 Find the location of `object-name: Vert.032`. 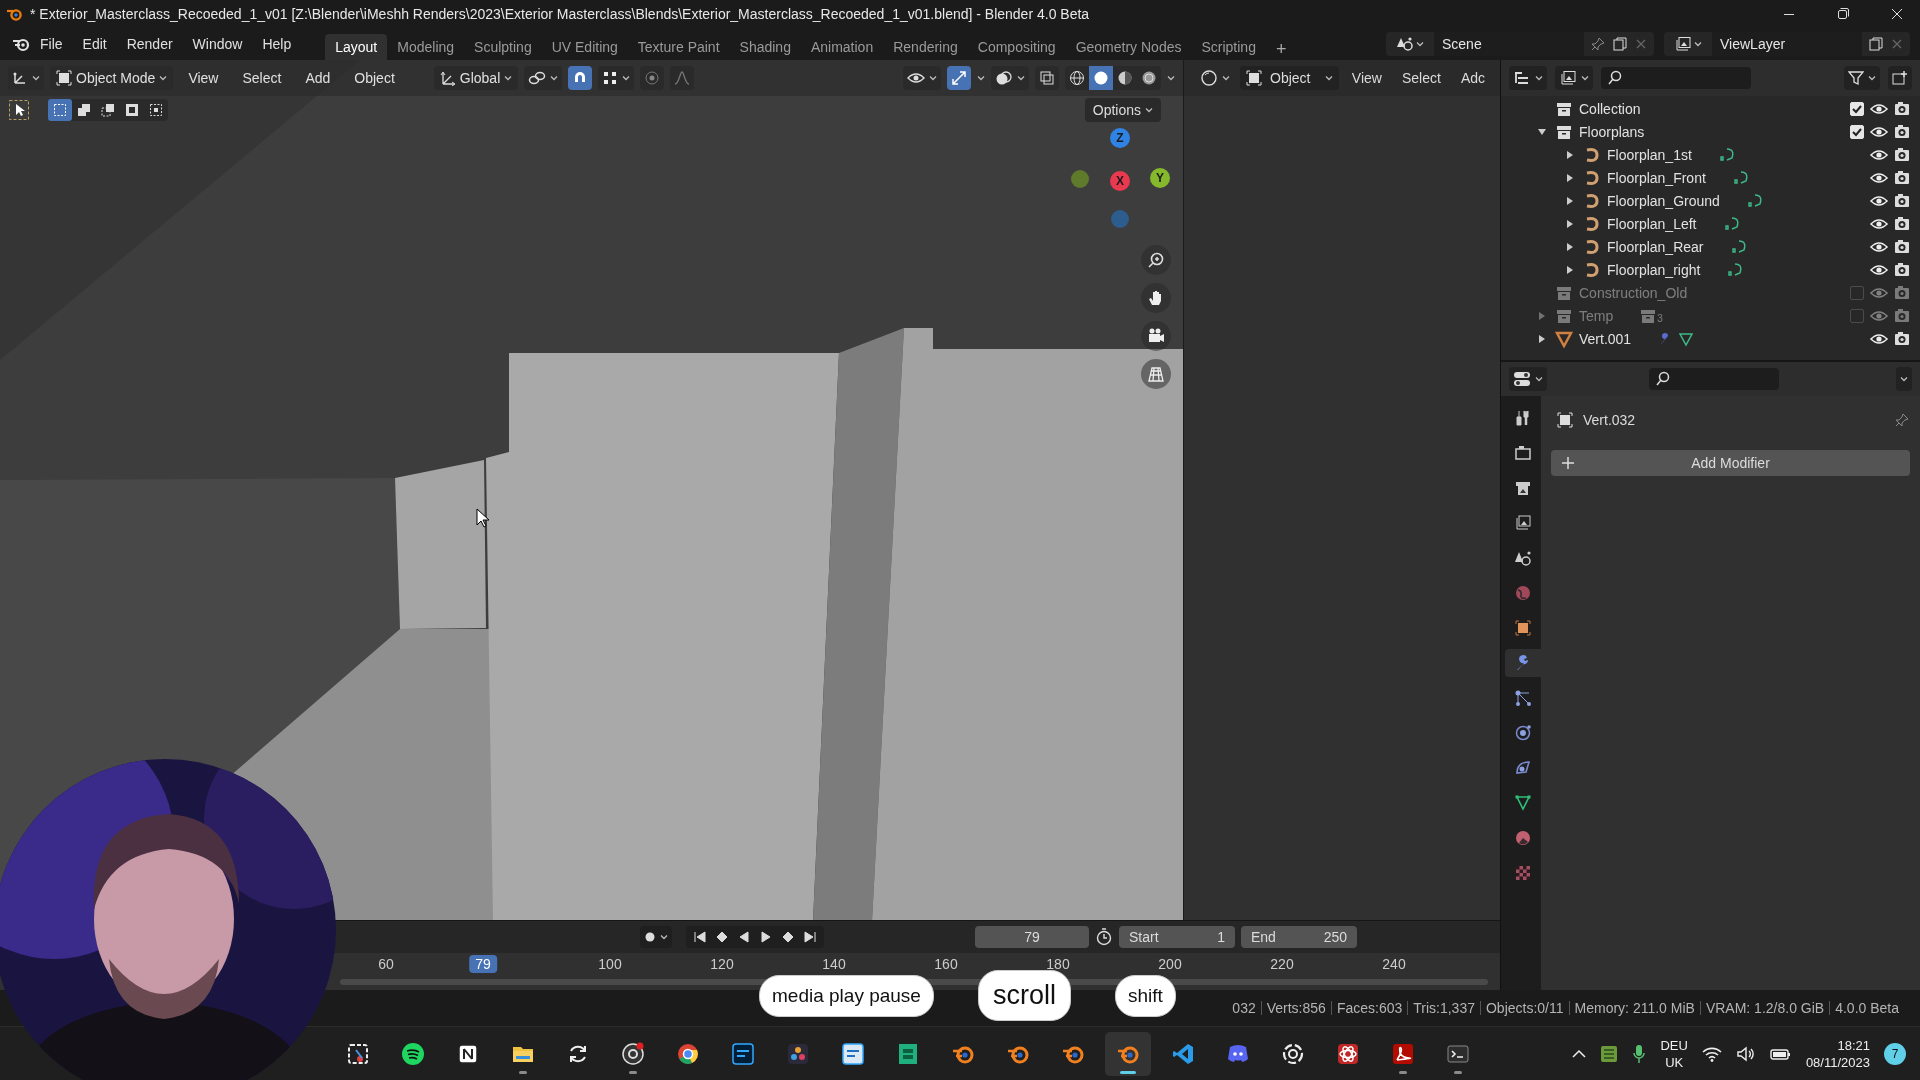

object-name: Vert.032 is located at coordinates (1609, 420).